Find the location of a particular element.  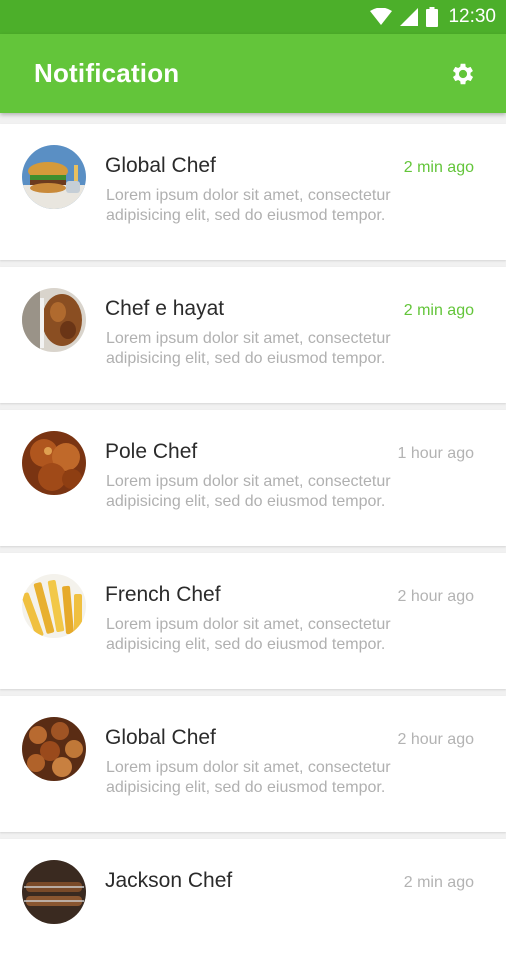

notification-time: 1 hour ago is located at coordinates (435, 453).